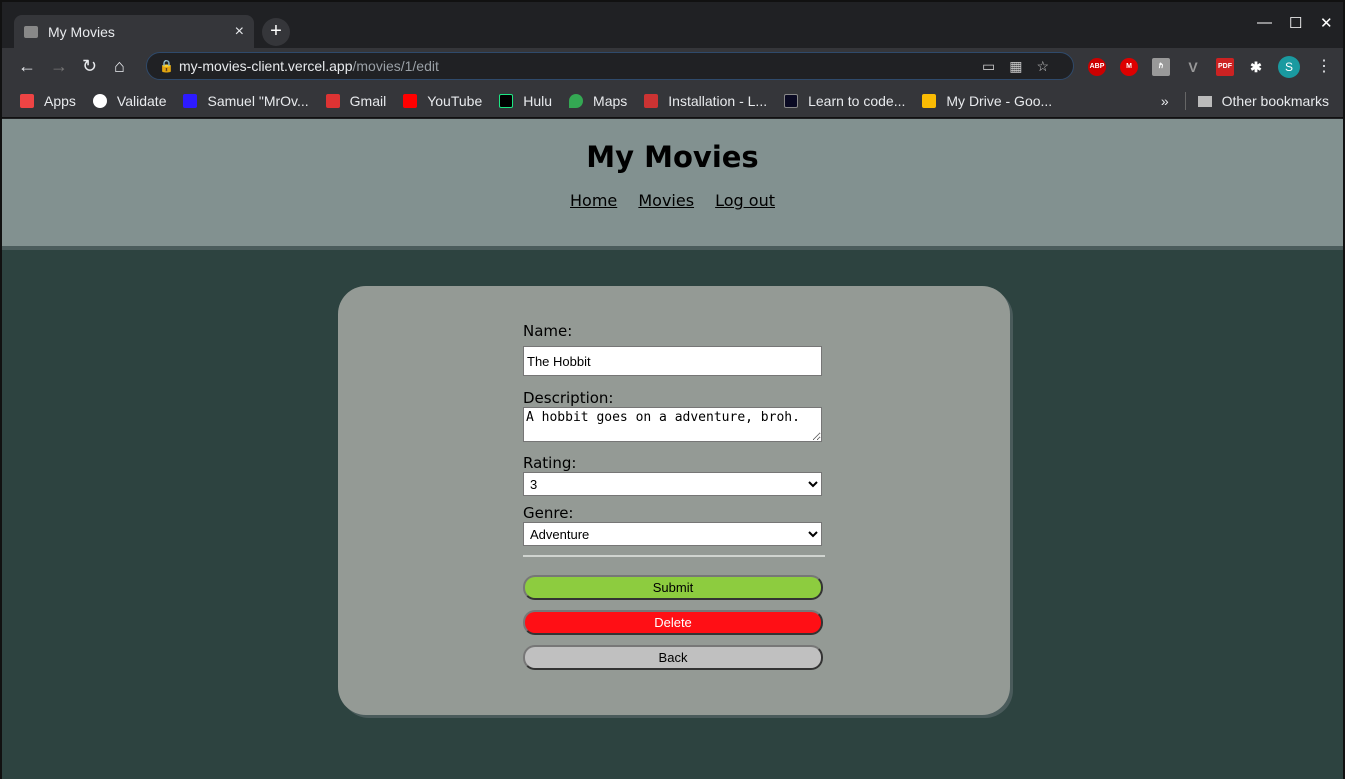  I want to click on more-bookmarks-button: », so click(1165, 101).